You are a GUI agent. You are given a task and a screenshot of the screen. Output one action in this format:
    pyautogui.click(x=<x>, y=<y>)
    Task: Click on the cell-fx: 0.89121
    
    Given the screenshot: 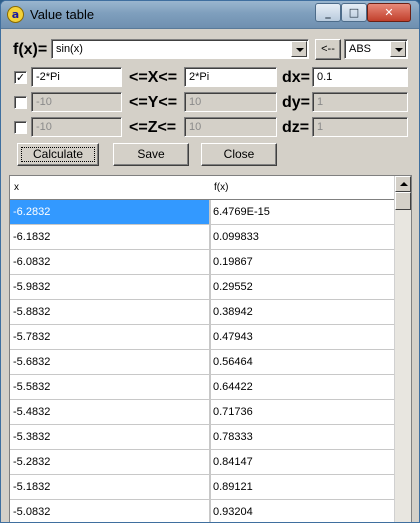 What is the action you would take?
    pyautogui.click(x=303, y=487)
    